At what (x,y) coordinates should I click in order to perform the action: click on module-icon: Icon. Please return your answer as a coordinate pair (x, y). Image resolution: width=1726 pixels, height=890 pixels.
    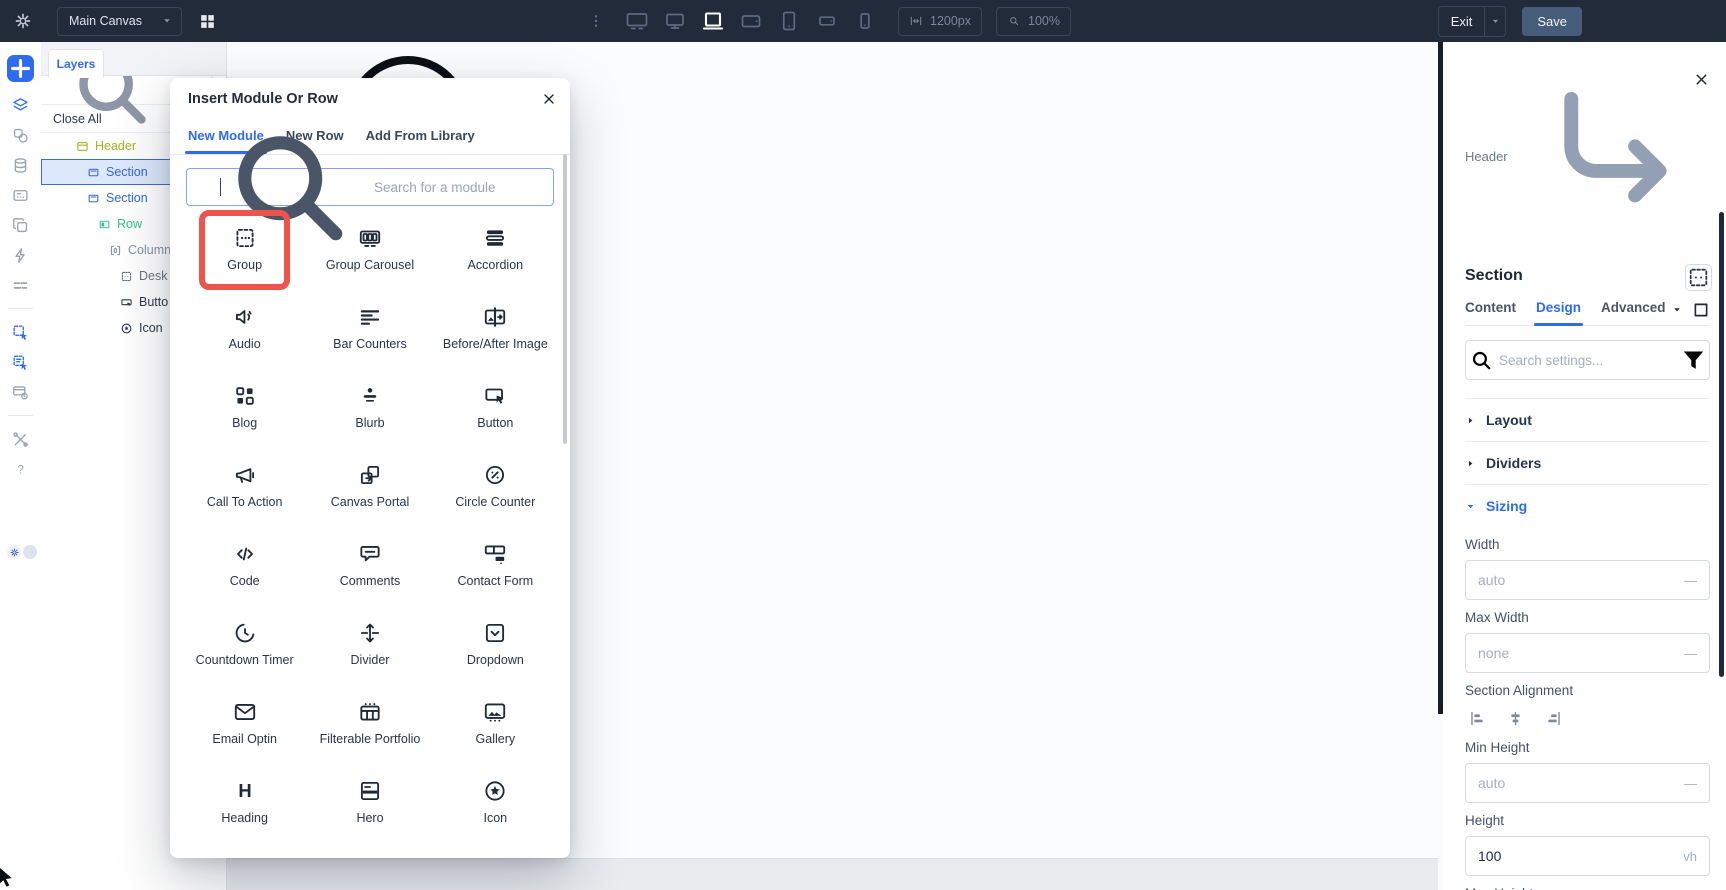
    Looking at the image, I should click on (495, 806).